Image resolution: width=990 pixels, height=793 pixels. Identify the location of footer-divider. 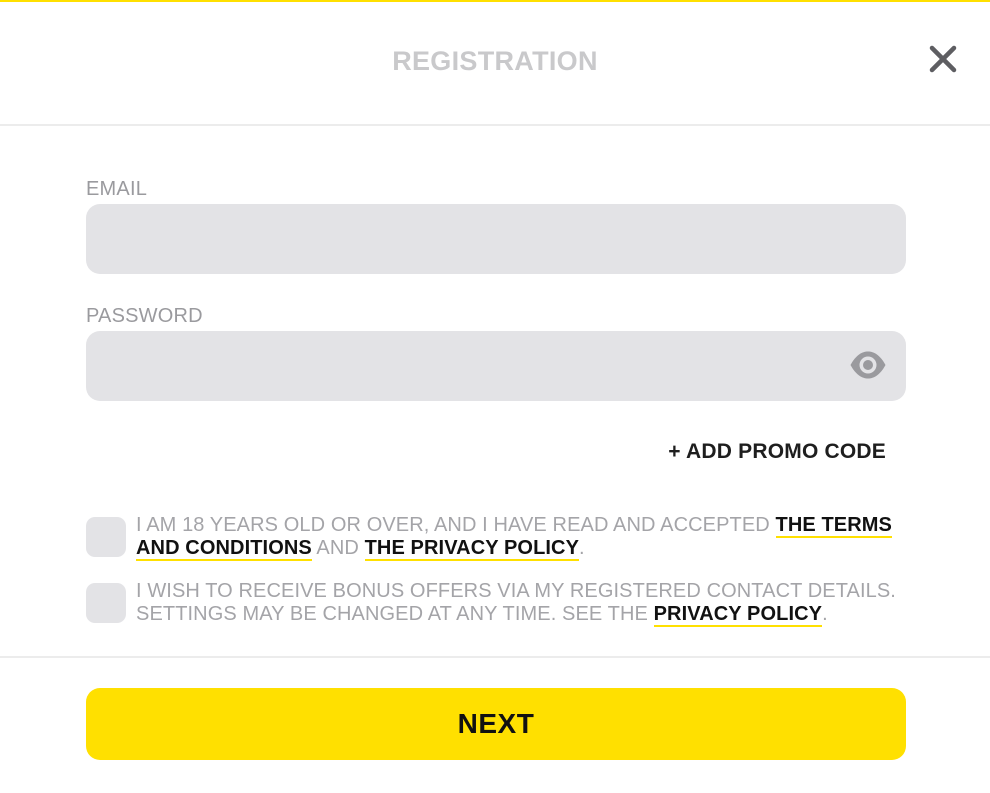
(495, 657).